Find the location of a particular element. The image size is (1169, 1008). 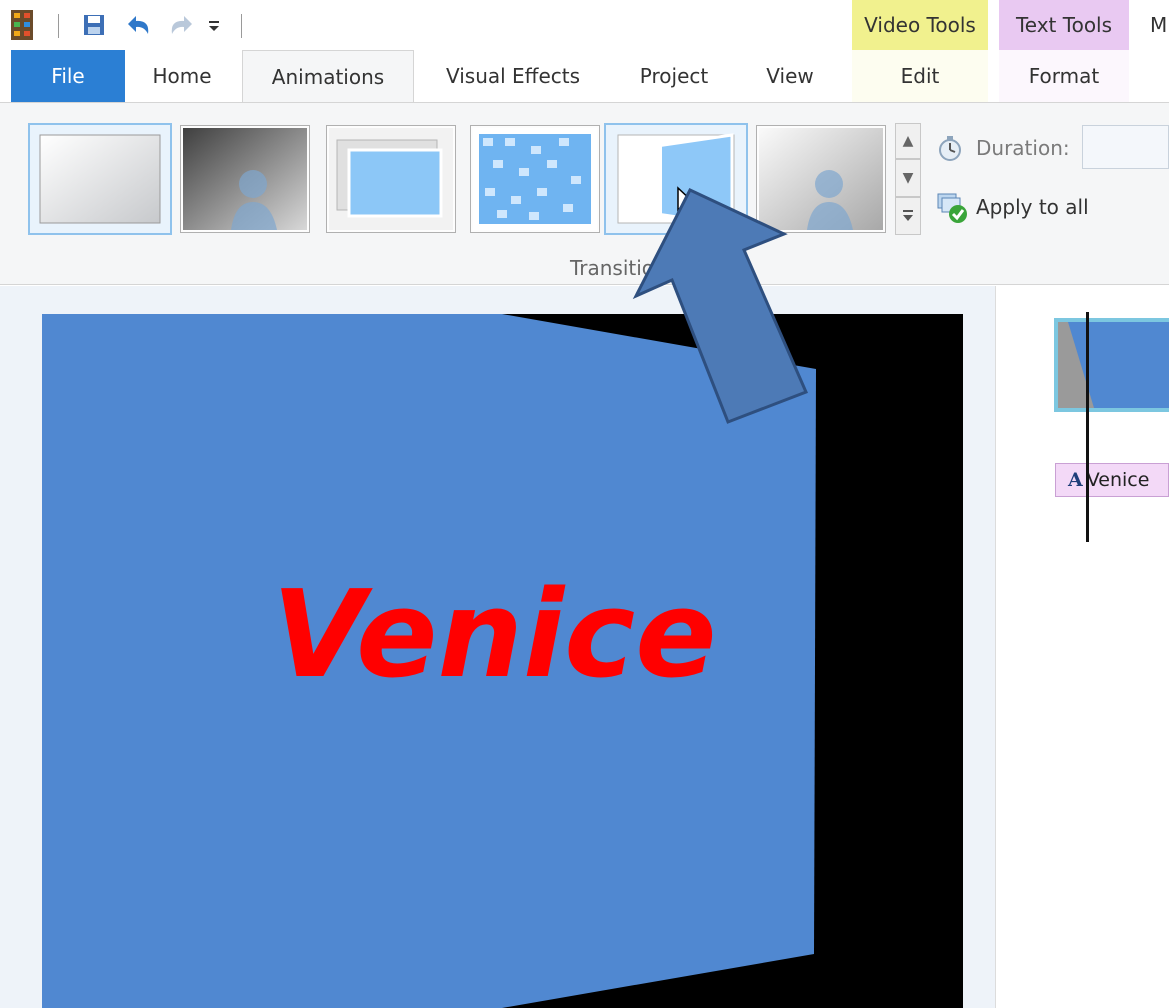

title-bar: Video Tools Text Tools M is located at coordinates (584, 25).